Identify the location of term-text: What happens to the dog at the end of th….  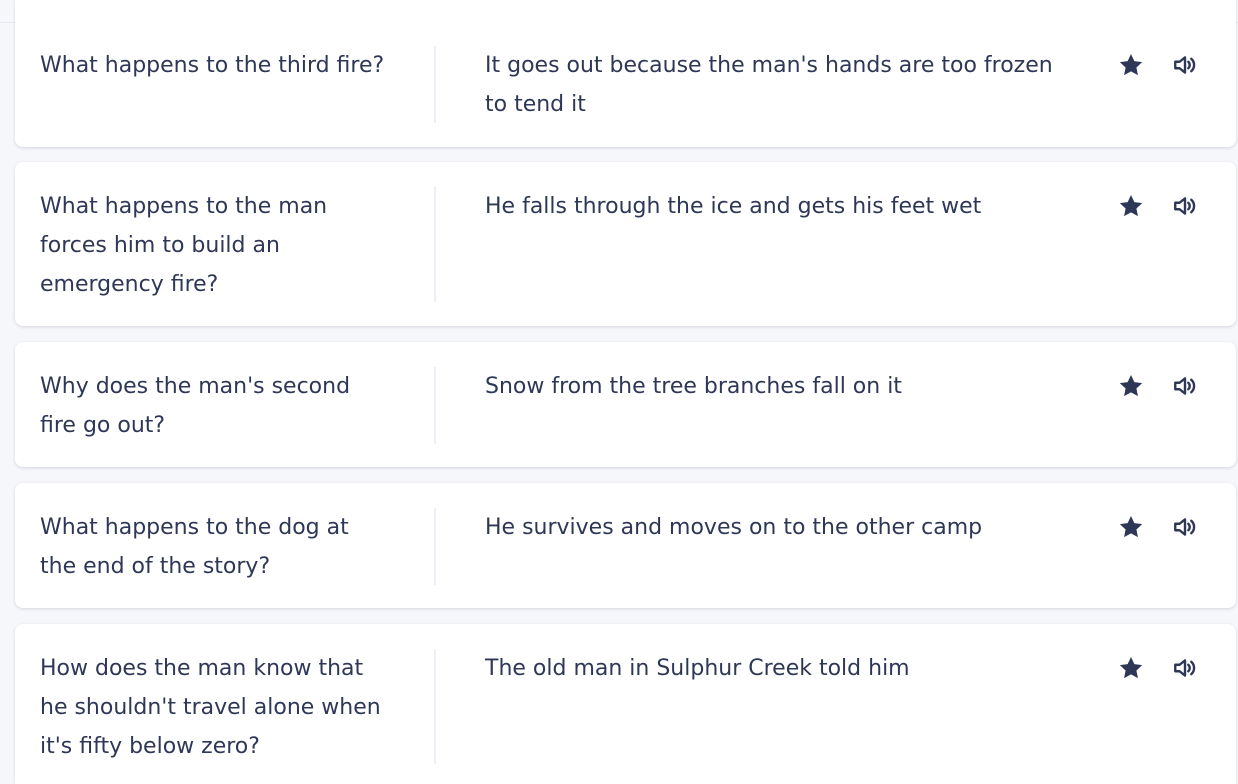
(194, 547).